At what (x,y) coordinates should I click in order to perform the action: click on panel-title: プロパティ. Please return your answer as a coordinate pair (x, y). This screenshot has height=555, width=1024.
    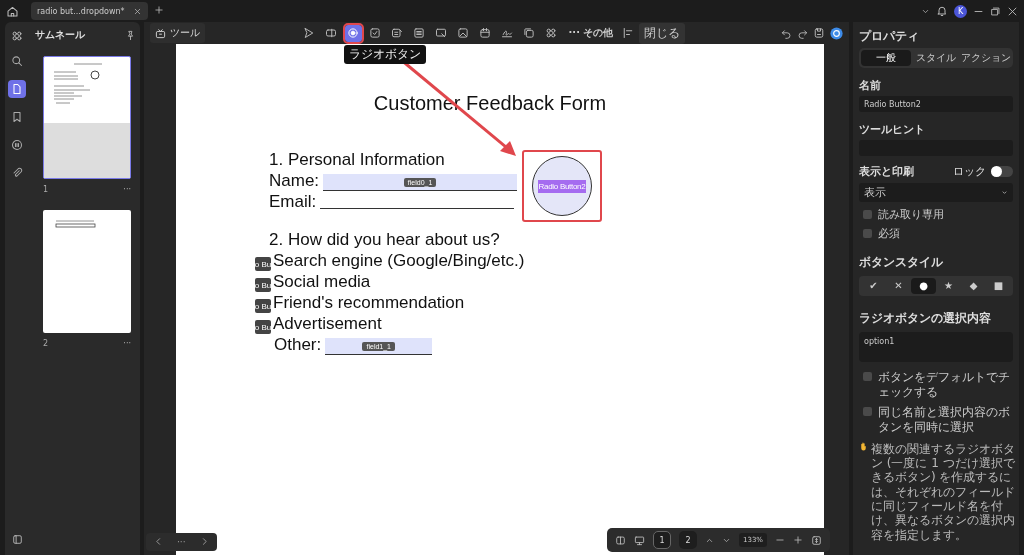
    Looking at the image, I should click on (889, 36).